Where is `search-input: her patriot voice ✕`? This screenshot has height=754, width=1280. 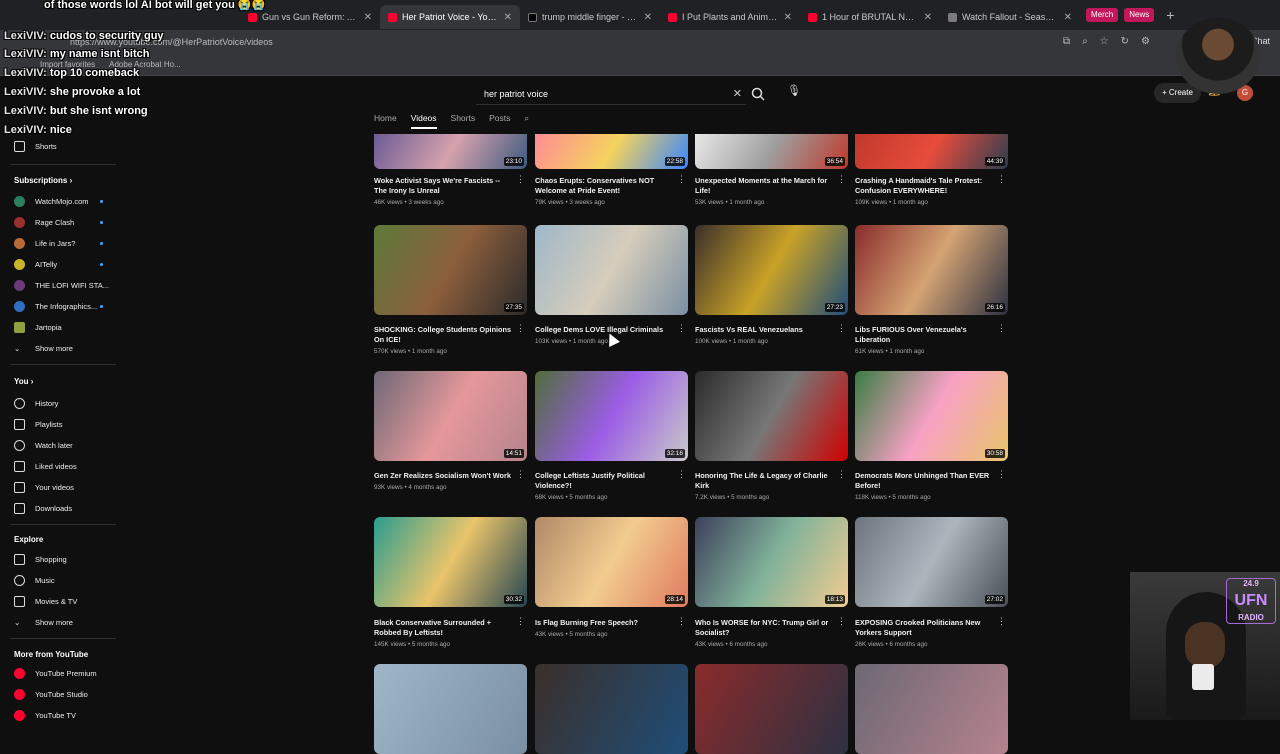 search-input: her patriot voice ✕ is located at coordinates (611, 94).